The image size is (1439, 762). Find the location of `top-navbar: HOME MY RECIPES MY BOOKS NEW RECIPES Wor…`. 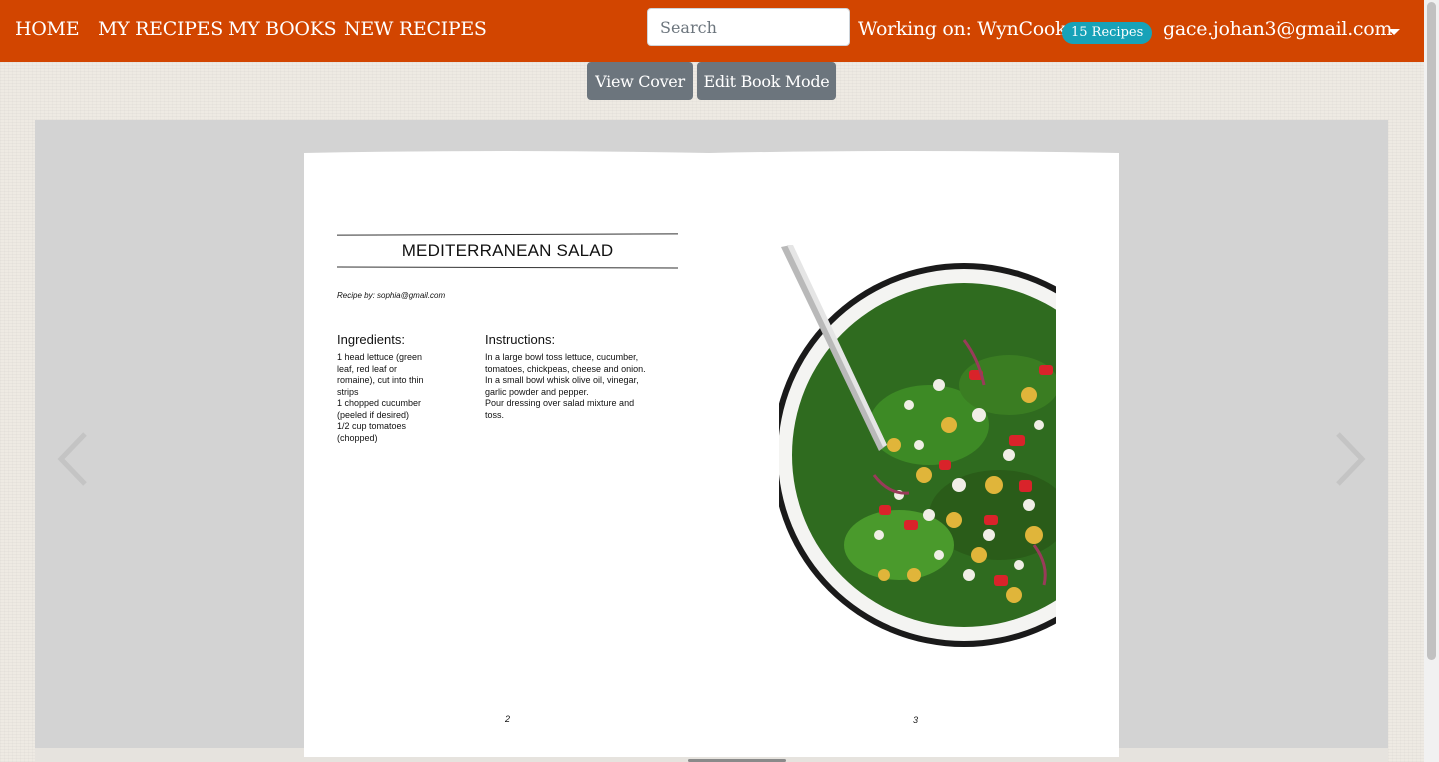

top-navbar: HOME MY RECIPES MY BOOKS NEW RECIPES Wor… is located at coordinates (712, 31).